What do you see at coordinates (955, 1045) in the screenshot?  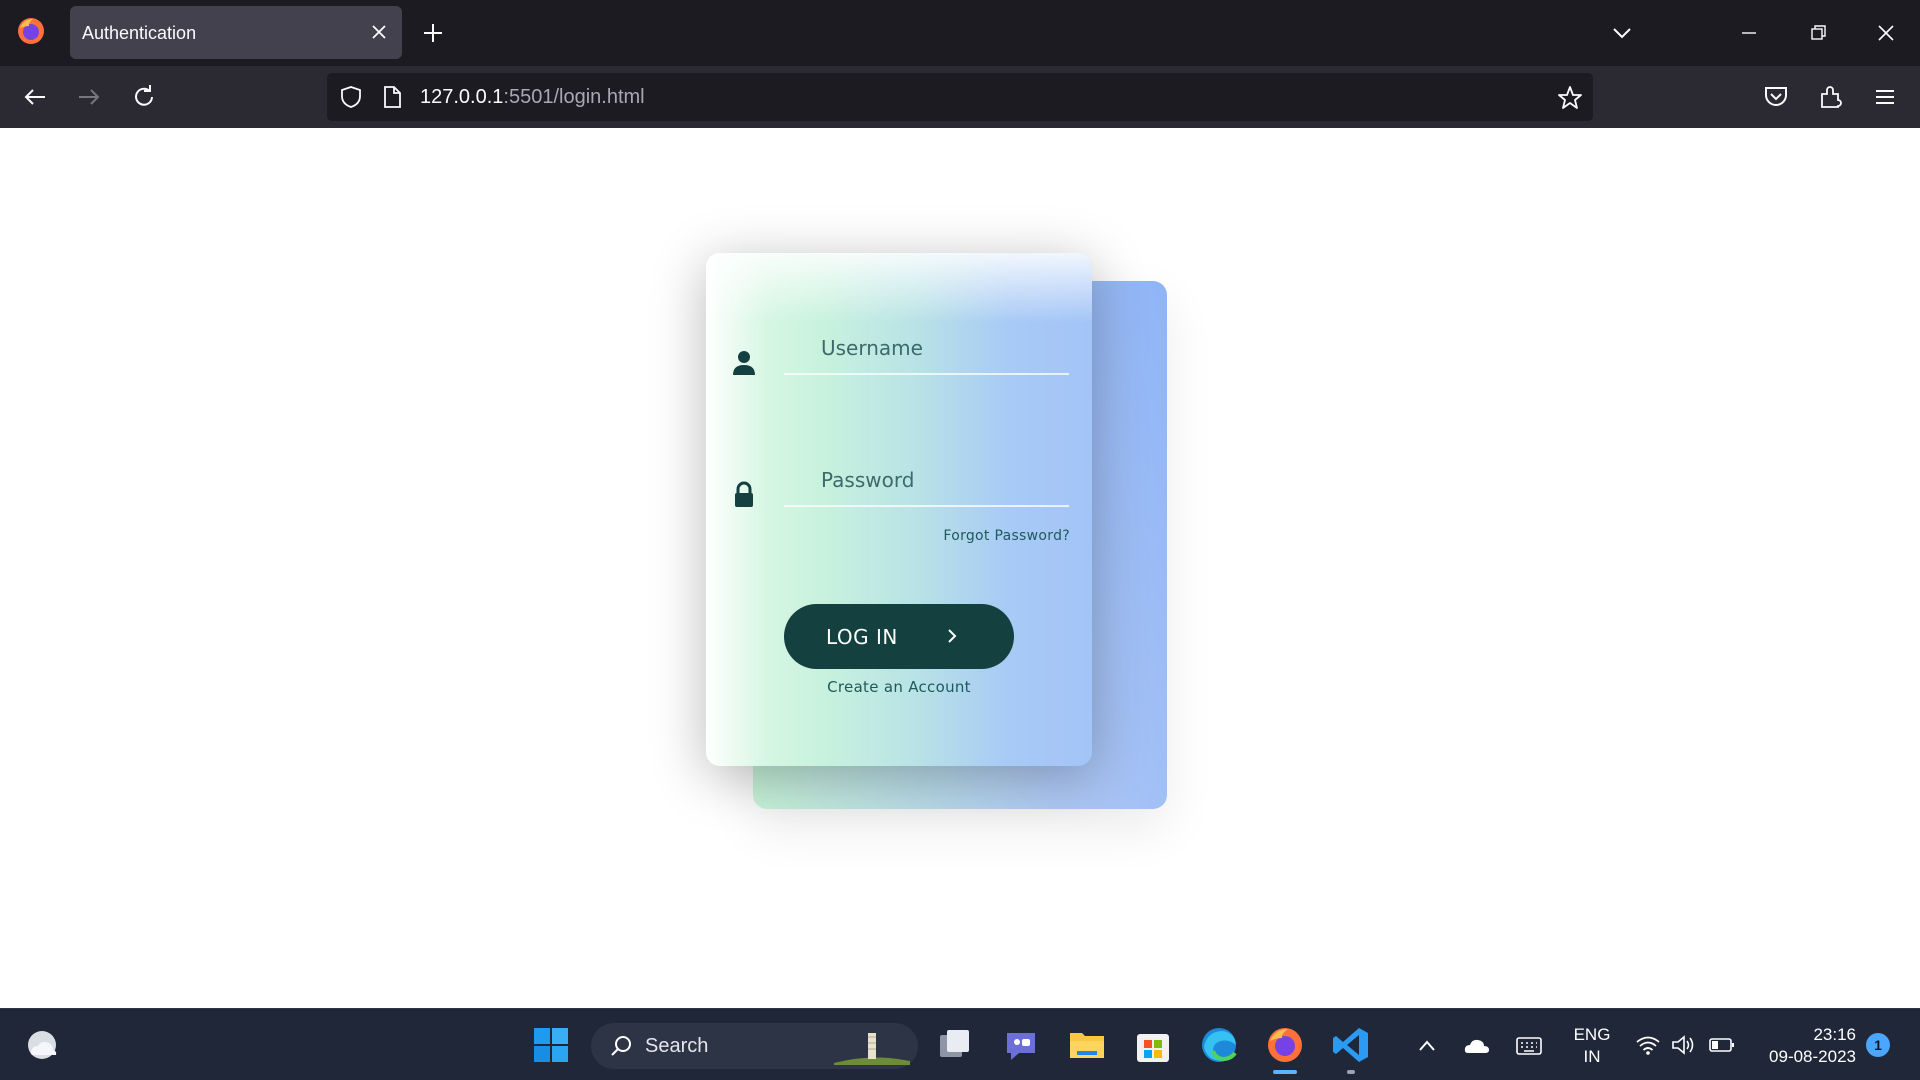 I see `task-view-icon` at bounding box center [955, 1045].